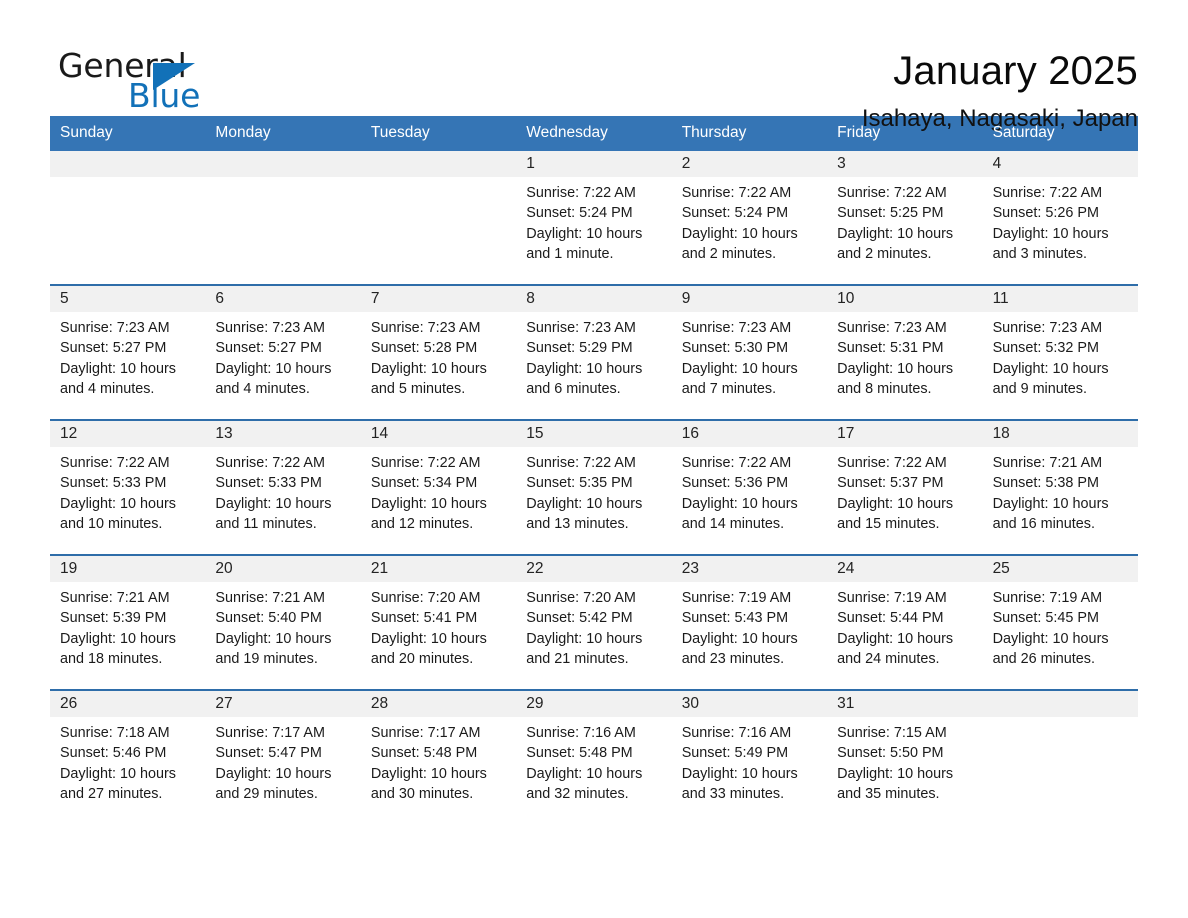  I want to click on day-detail-line: Sunset: 5:44 PM, so click(890, 618).